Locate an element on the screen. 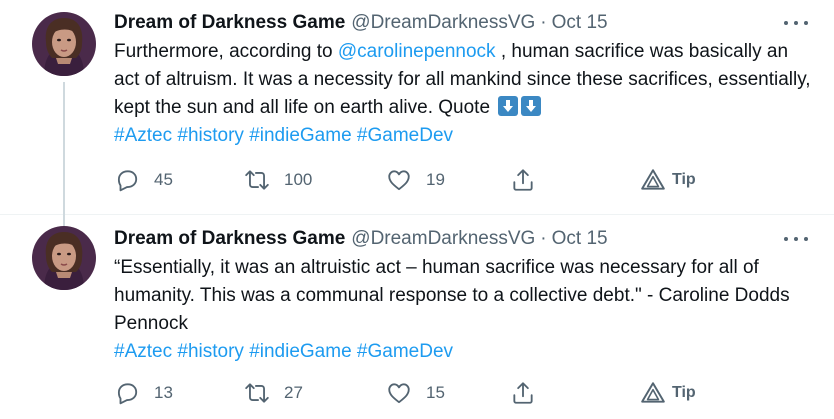 This screenshot has width=834, height=419. text-segment: Furthermore, according to is located at coordinates (226, 51).